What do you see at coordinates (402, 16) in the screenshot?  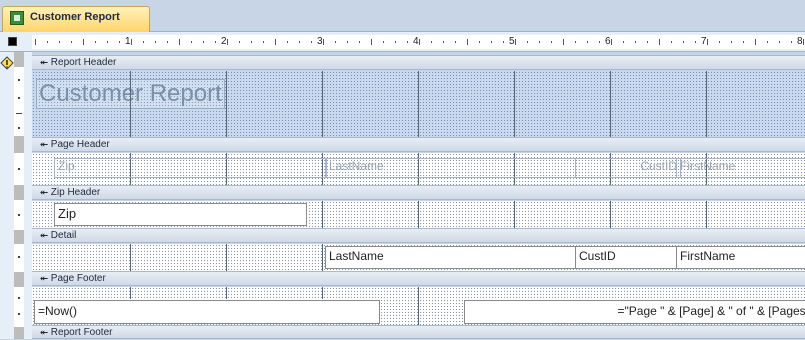 I see `document-tab-strip: Customer Report` at bounding box center [402, 16].